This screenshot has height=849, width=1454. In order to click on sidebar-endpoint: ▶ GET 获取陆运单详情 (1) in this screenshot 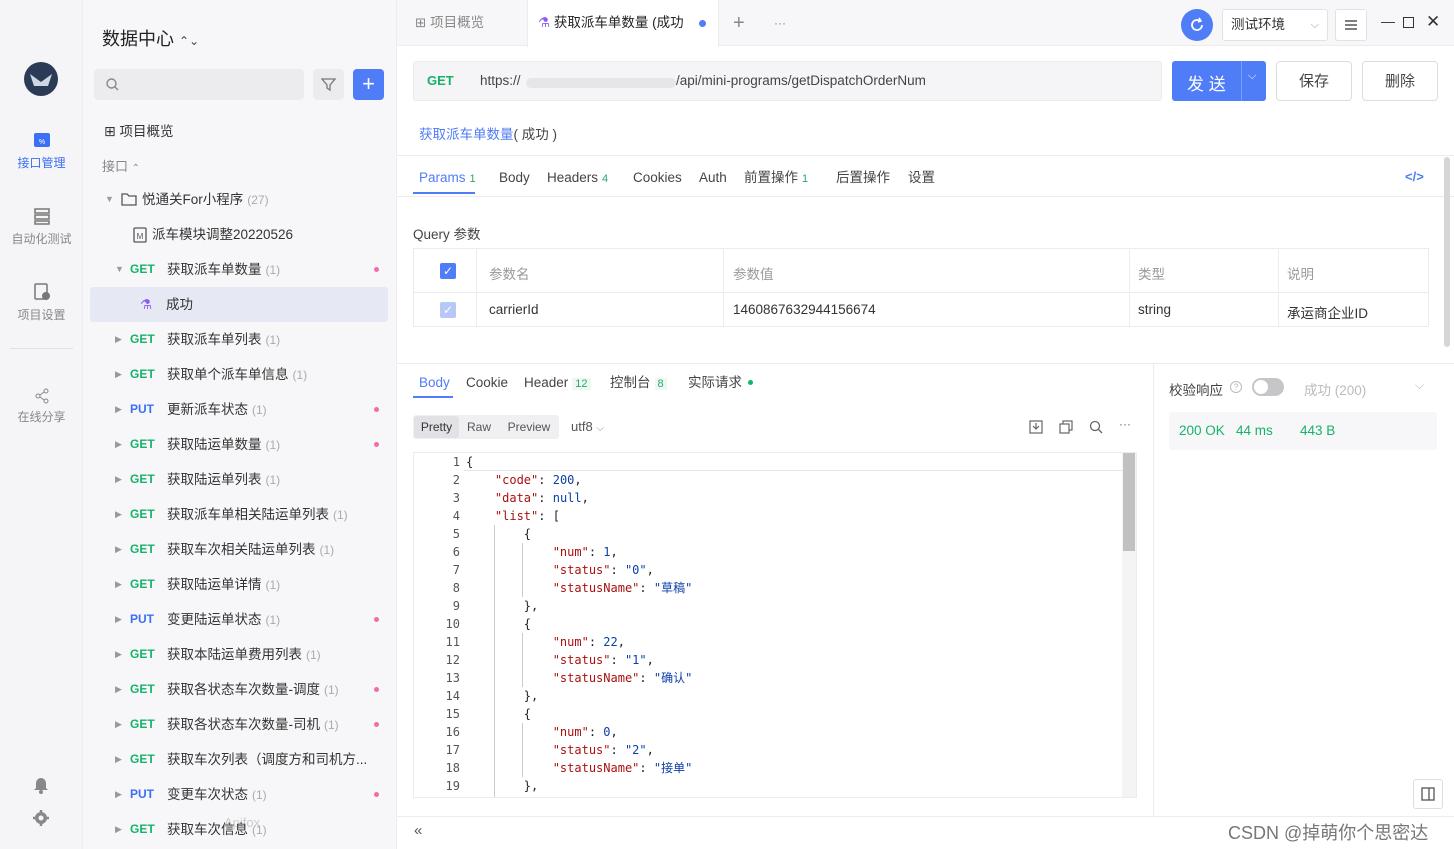, I will do `click(240, 584)`.